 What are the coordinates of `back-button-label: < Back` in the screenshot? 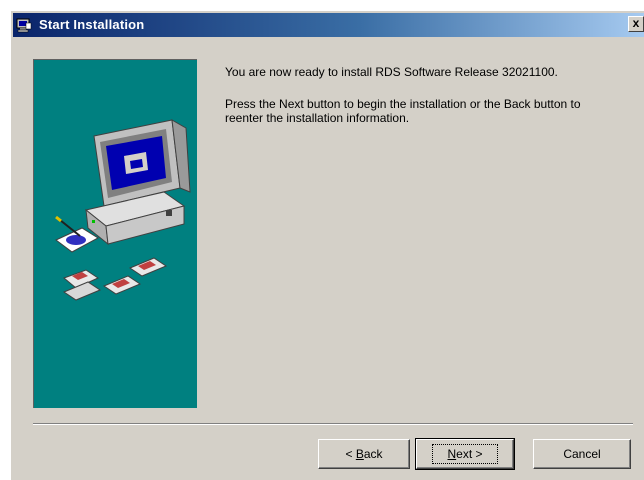 It's located at (364, 454).